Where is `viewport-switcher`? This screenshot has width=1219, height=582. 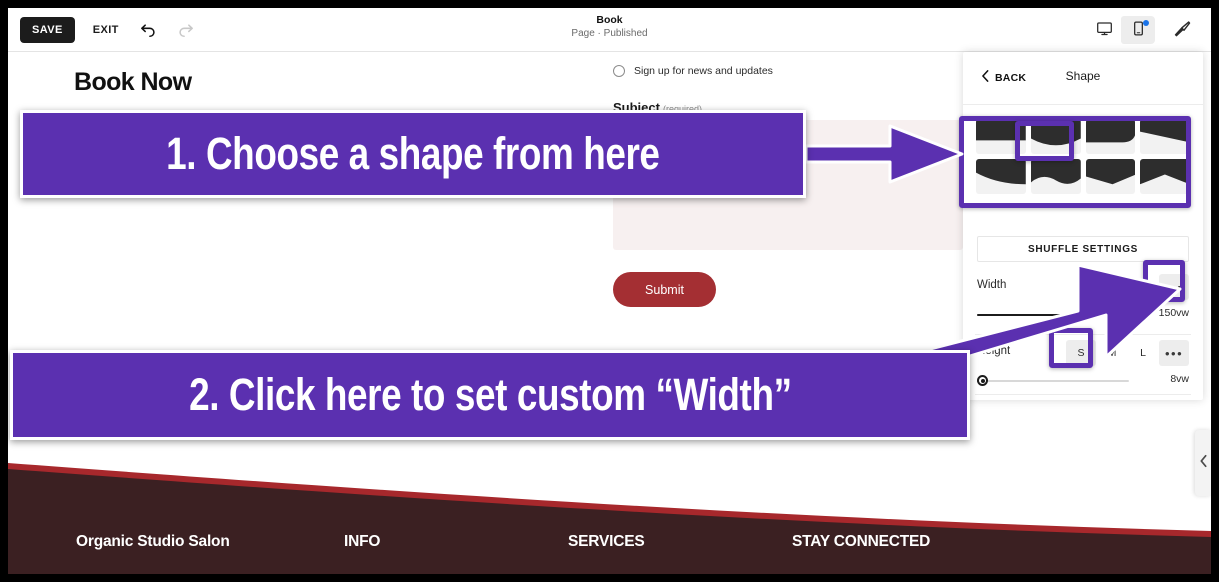 viewport-switcher is located at coordinates (1121, 30).